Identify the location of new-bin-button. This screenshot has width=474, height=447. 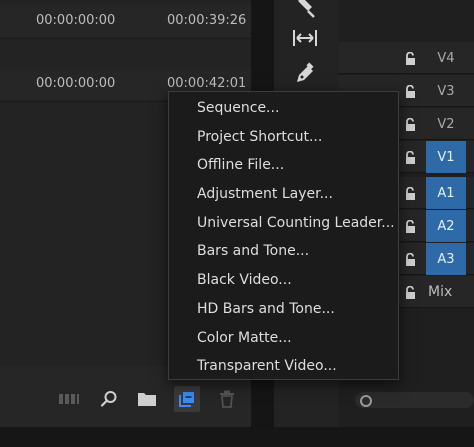
(147, 399).